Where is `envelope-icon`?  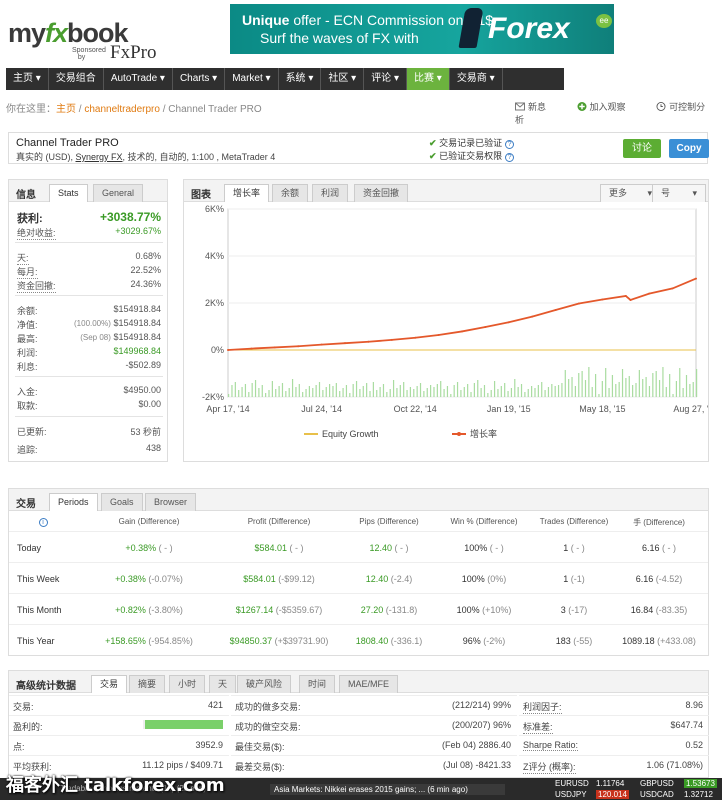 envelope-icon is located at coordinates (520, 106).